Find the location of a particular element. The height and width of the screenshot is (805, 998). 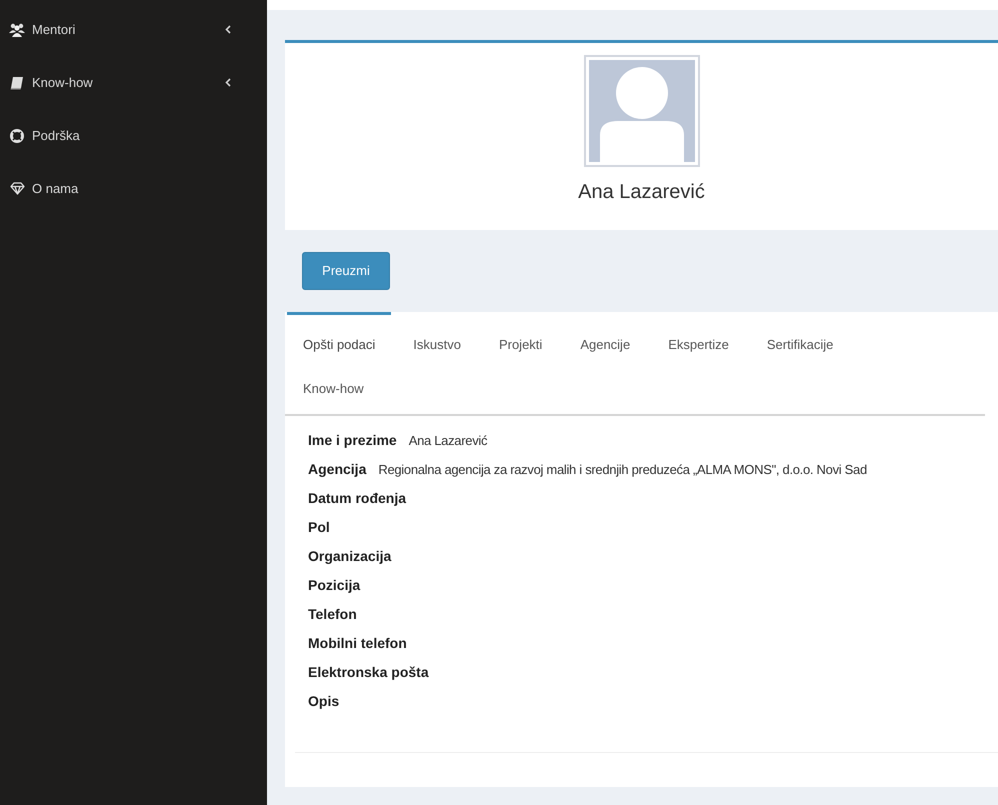

field-label: Opis is located at coordinates (324, 701).